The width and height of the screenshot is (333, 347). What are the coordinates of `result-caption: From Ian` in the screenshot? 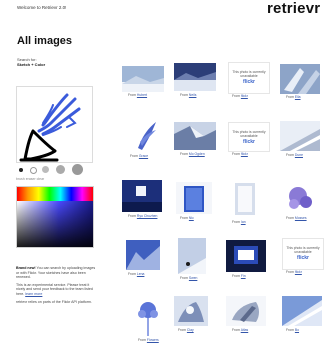 It's located at (239, 222).